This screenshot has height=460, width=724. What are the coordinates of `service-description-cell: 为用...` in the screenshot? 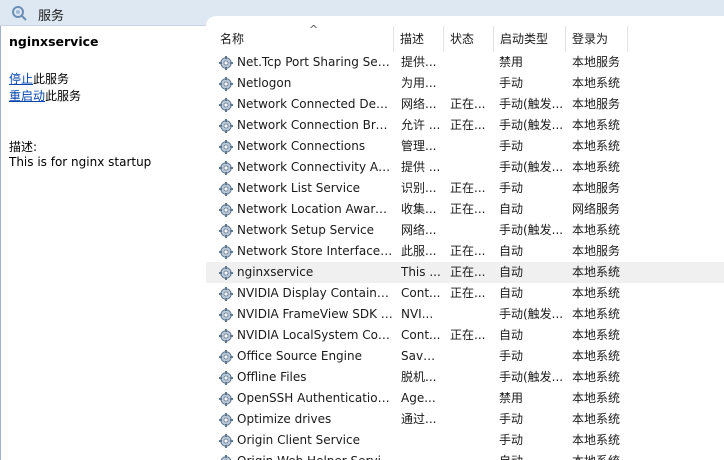 It's located at (419, 83).